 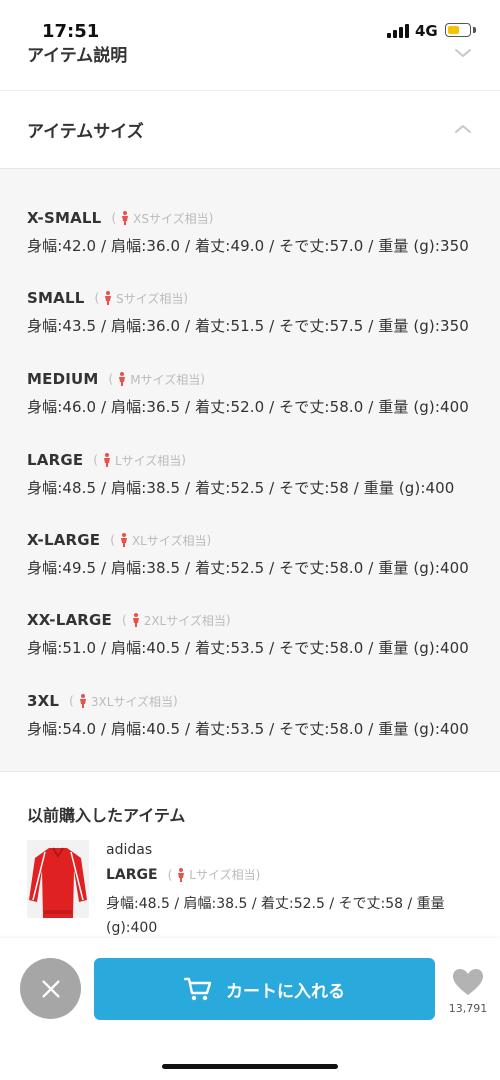 I want to click on previous-purchase-title: 以前購入したアイテム, so click(x=106, y=815).